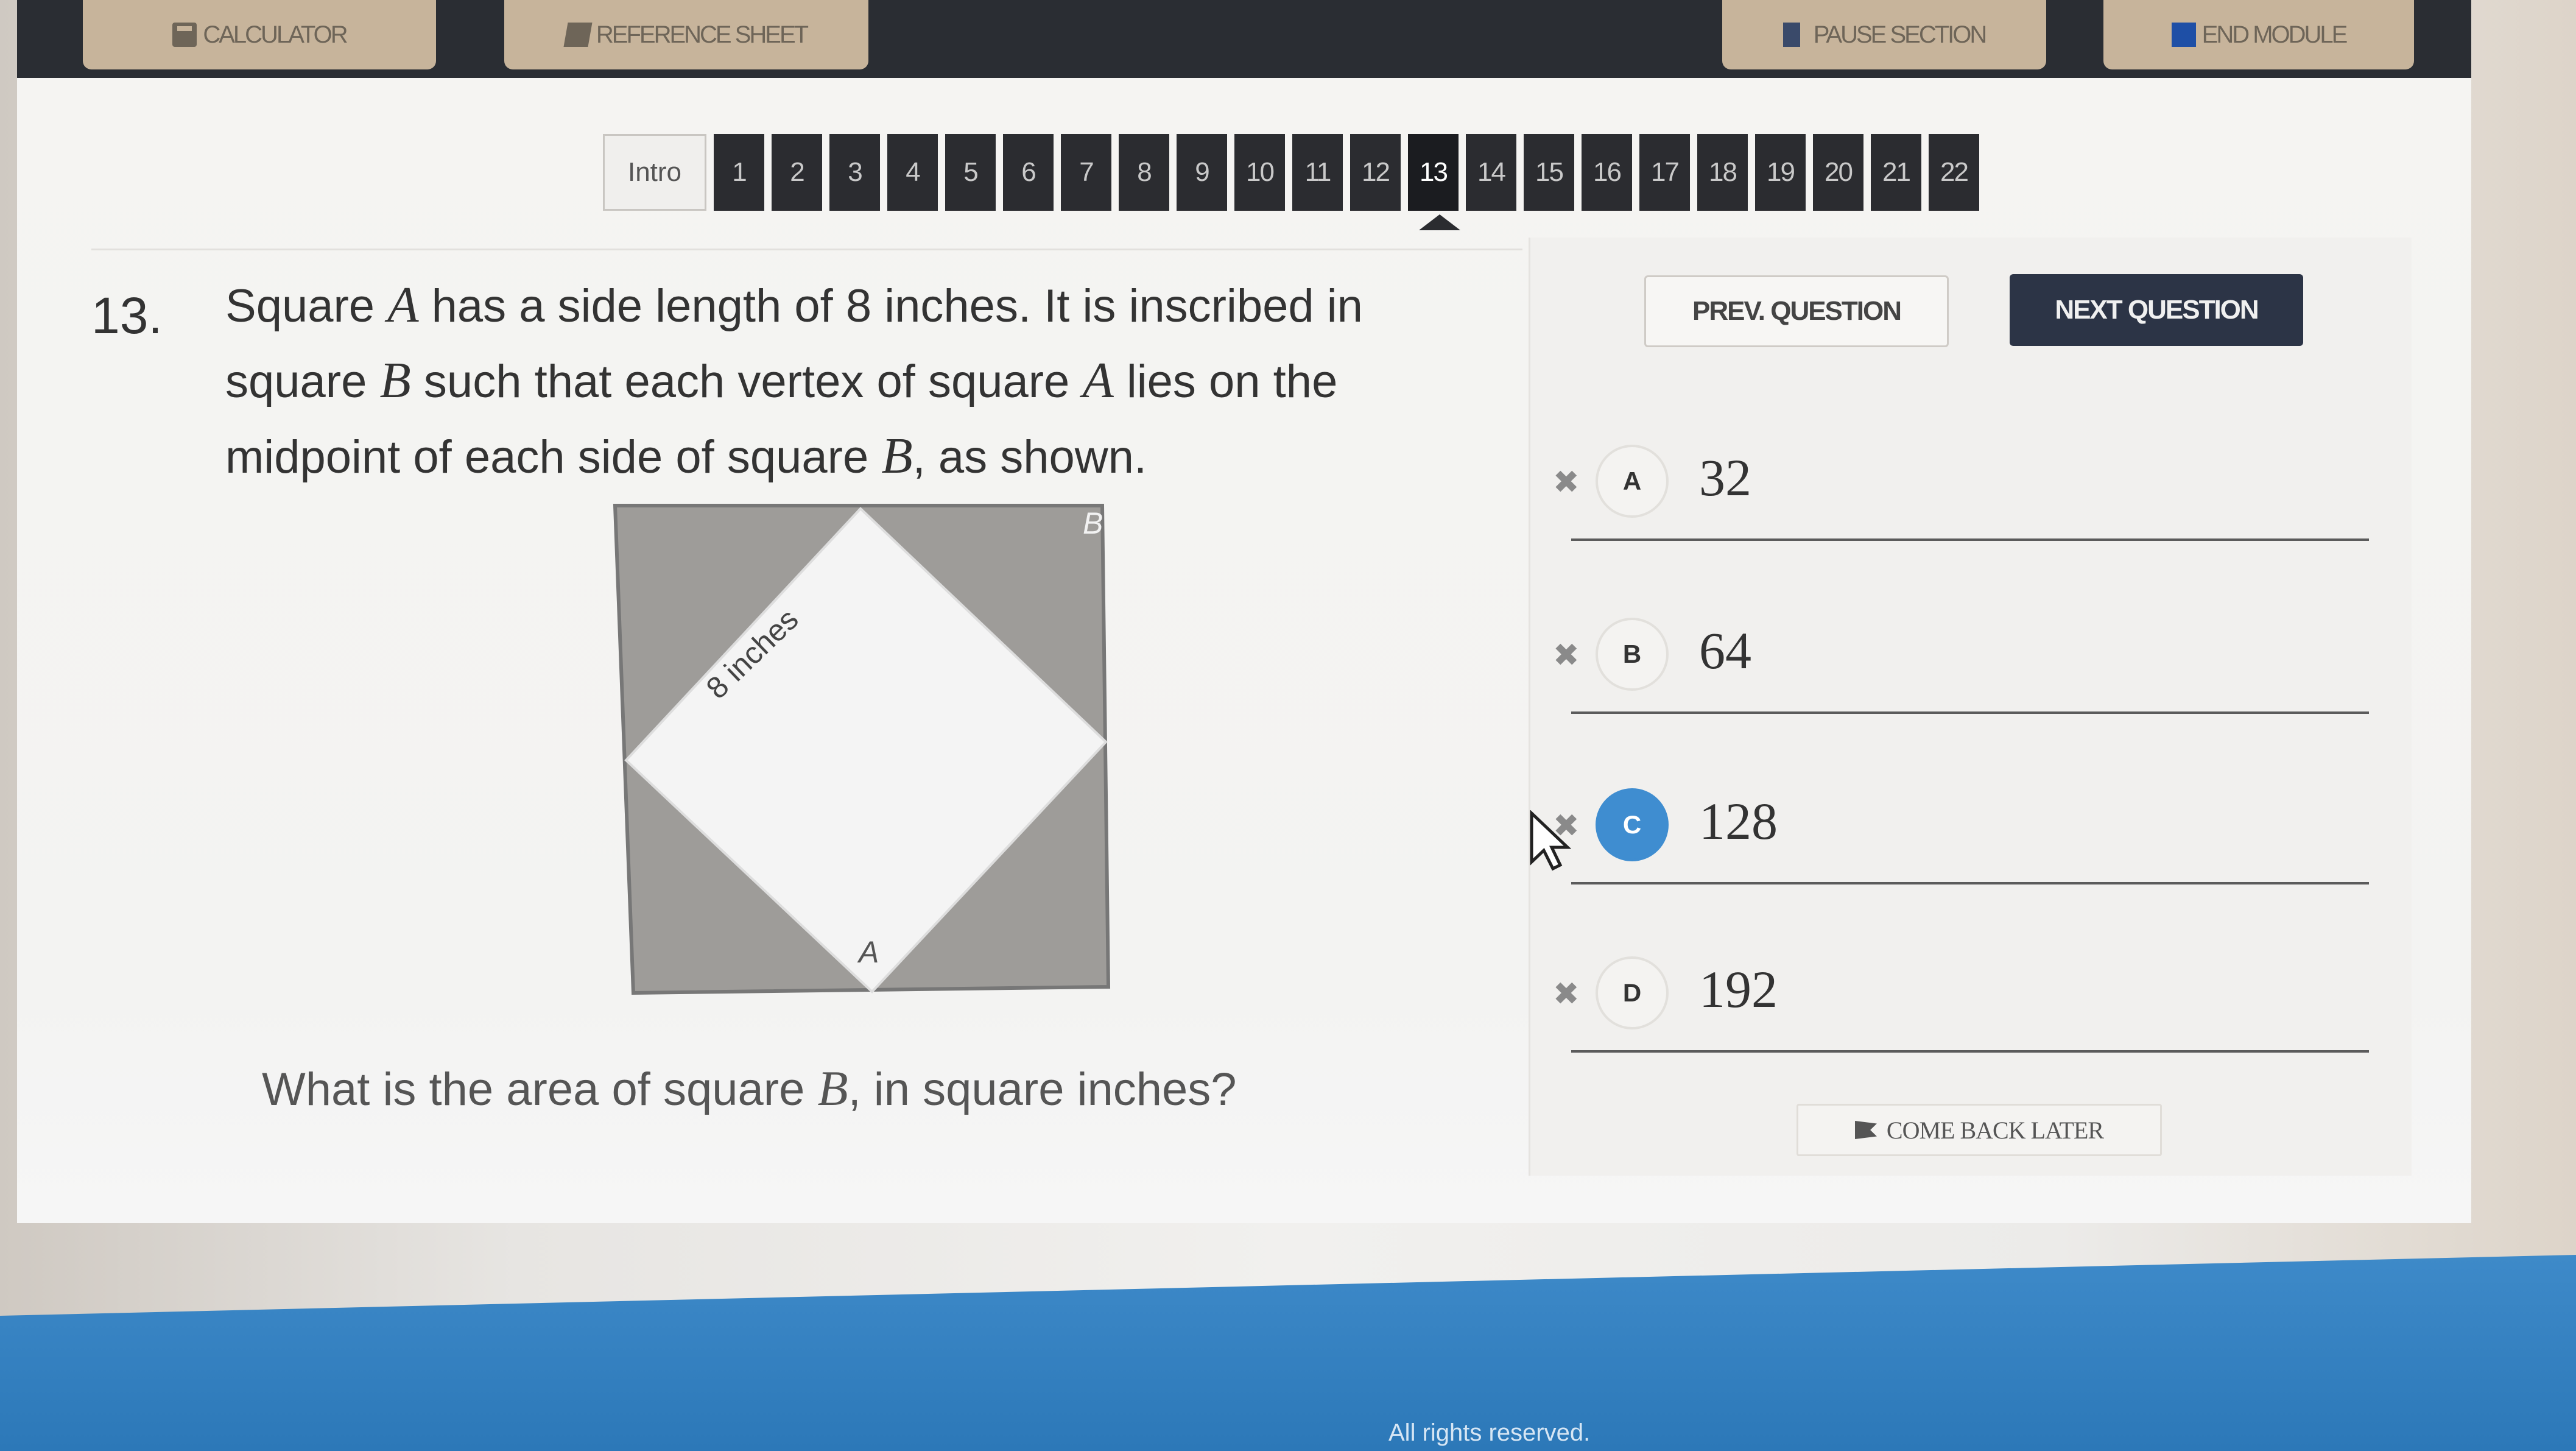  I want to click on question-text-part: Square, so click(306, 306).